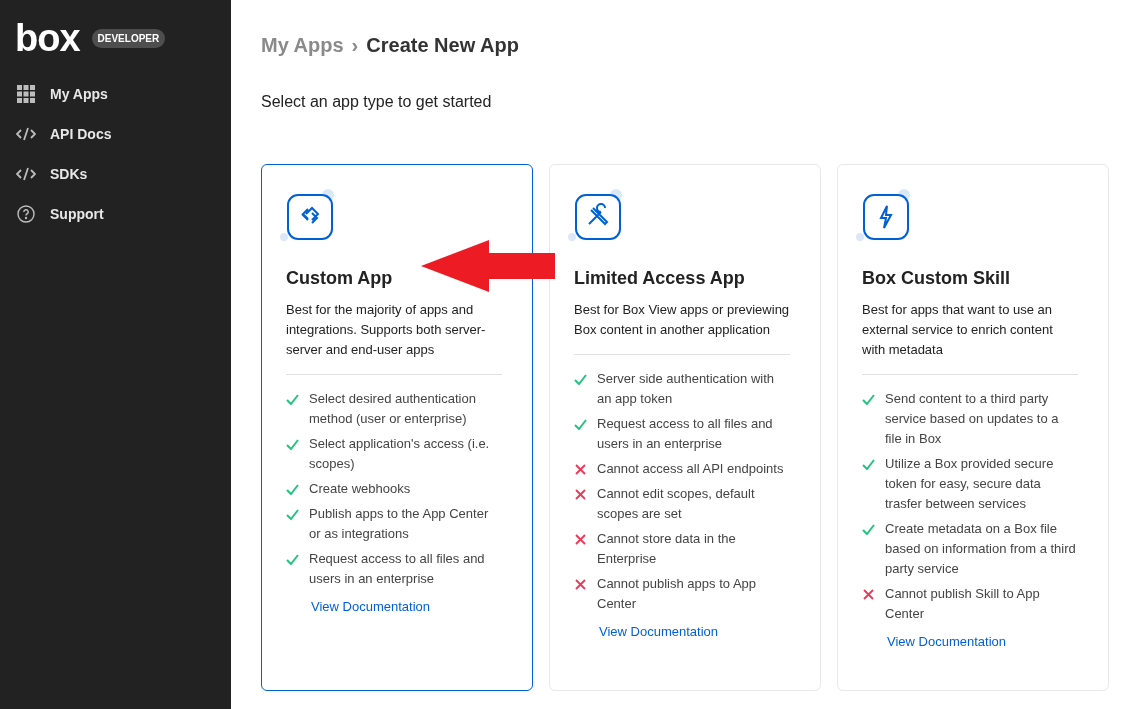  Describe the element at coordinates (47, 38) in the screenshot. I see `logo: box` at that location.